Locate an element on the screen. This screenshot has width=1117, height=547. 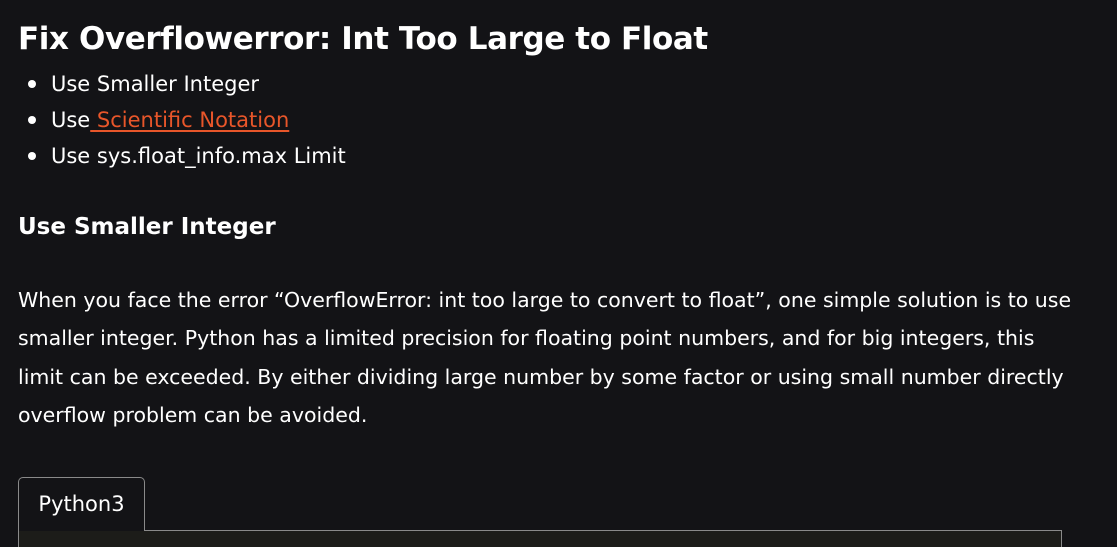
toc-item-label: Use Smaller Integer is located at coordinates (155, 84).